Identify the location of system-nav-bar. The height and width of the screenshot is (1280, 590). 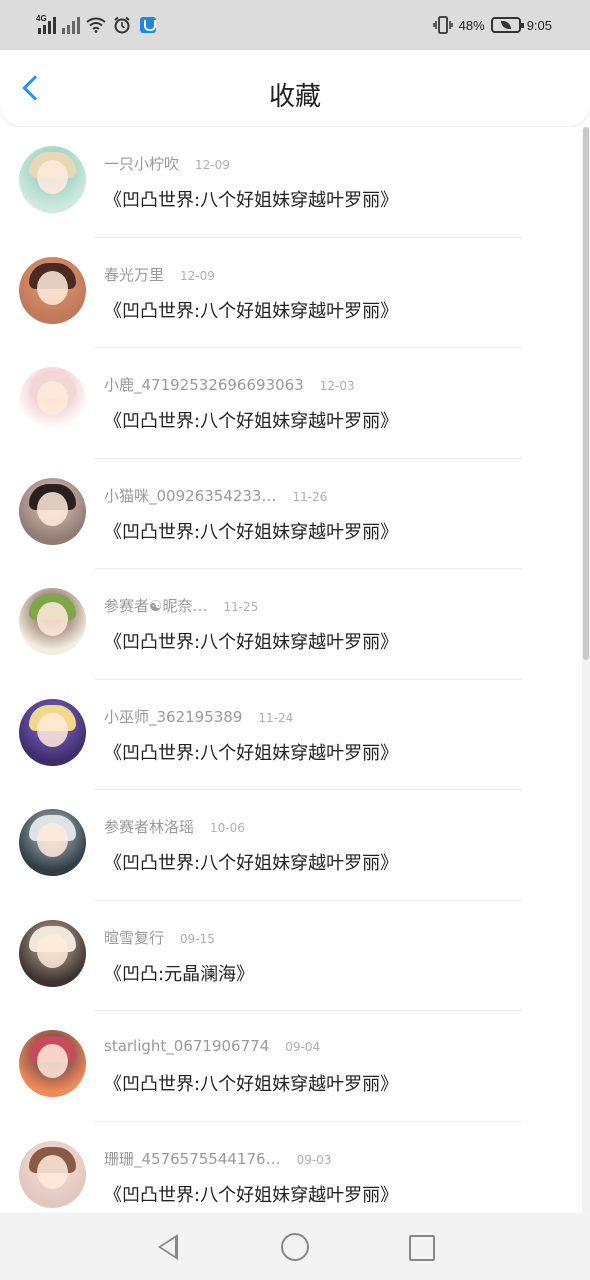
(295, 1246).